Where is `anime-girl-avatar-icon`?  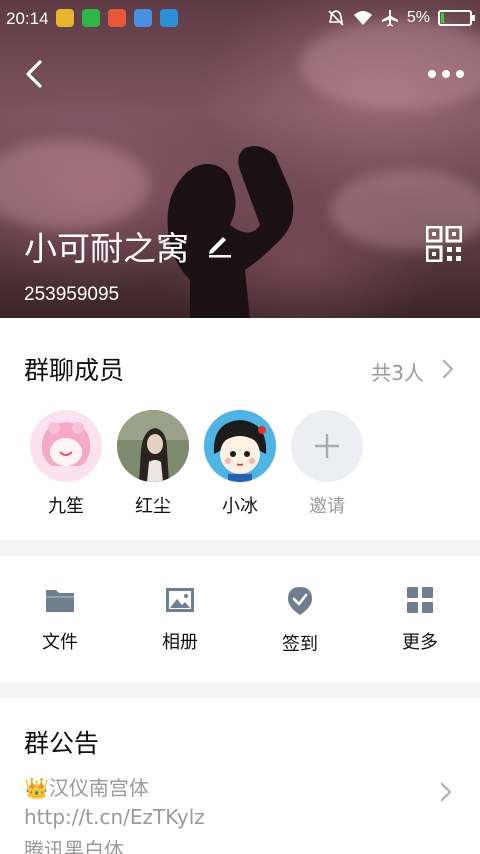
anime-girl-avatar-icon is located at coordinates (66, 446).